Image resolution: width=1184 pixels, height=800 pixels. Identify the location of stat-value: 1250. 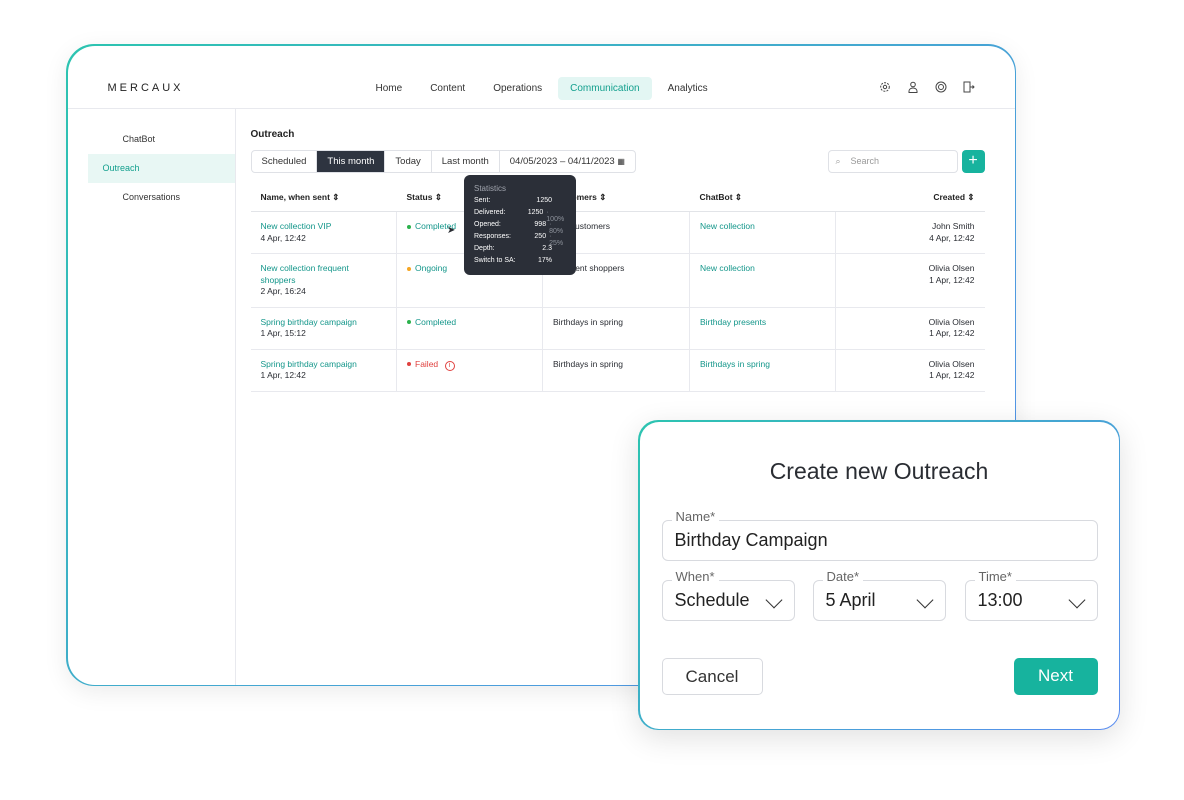
(535, 212).